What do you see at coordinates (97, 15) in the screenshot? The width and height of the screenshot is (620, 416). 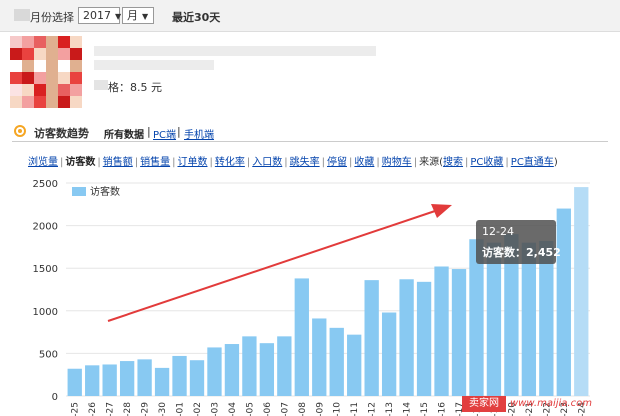 I see `year-value: 2017` at bounding box center [97, 15].